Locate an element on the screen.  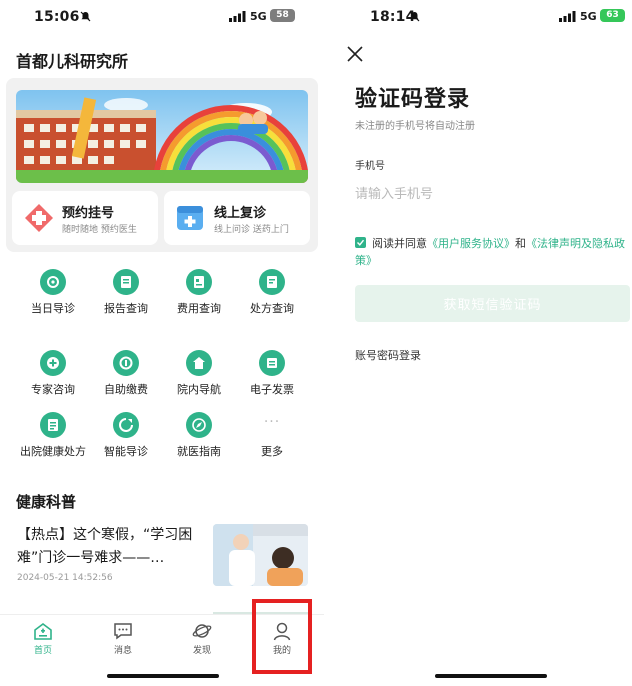
highlight-box-profile-tab is located at coordinates (282, 636).